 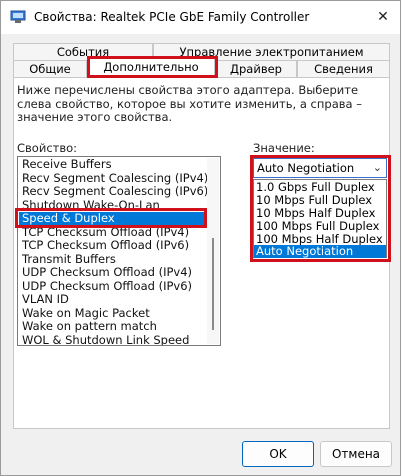 I want to click on tab-details: Сведения, so click(x=343, y=68).